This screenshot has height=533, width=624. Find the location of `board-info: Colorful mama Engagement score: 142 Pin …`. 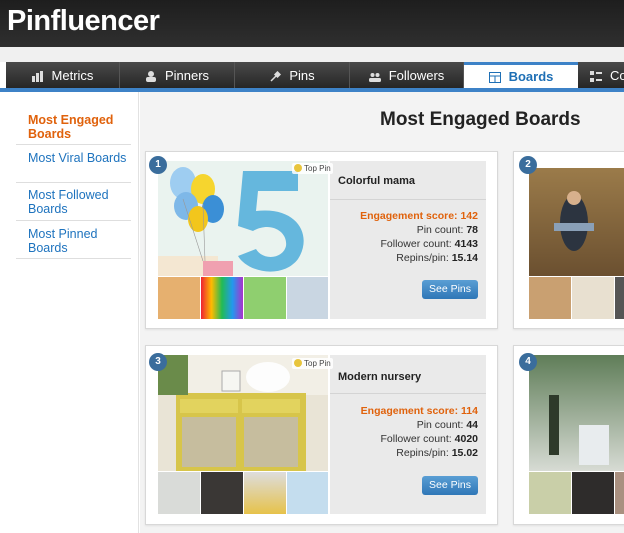

board-info: Colorful mama Engagement score: 142 Pin … is located at coordinates (408, 240).